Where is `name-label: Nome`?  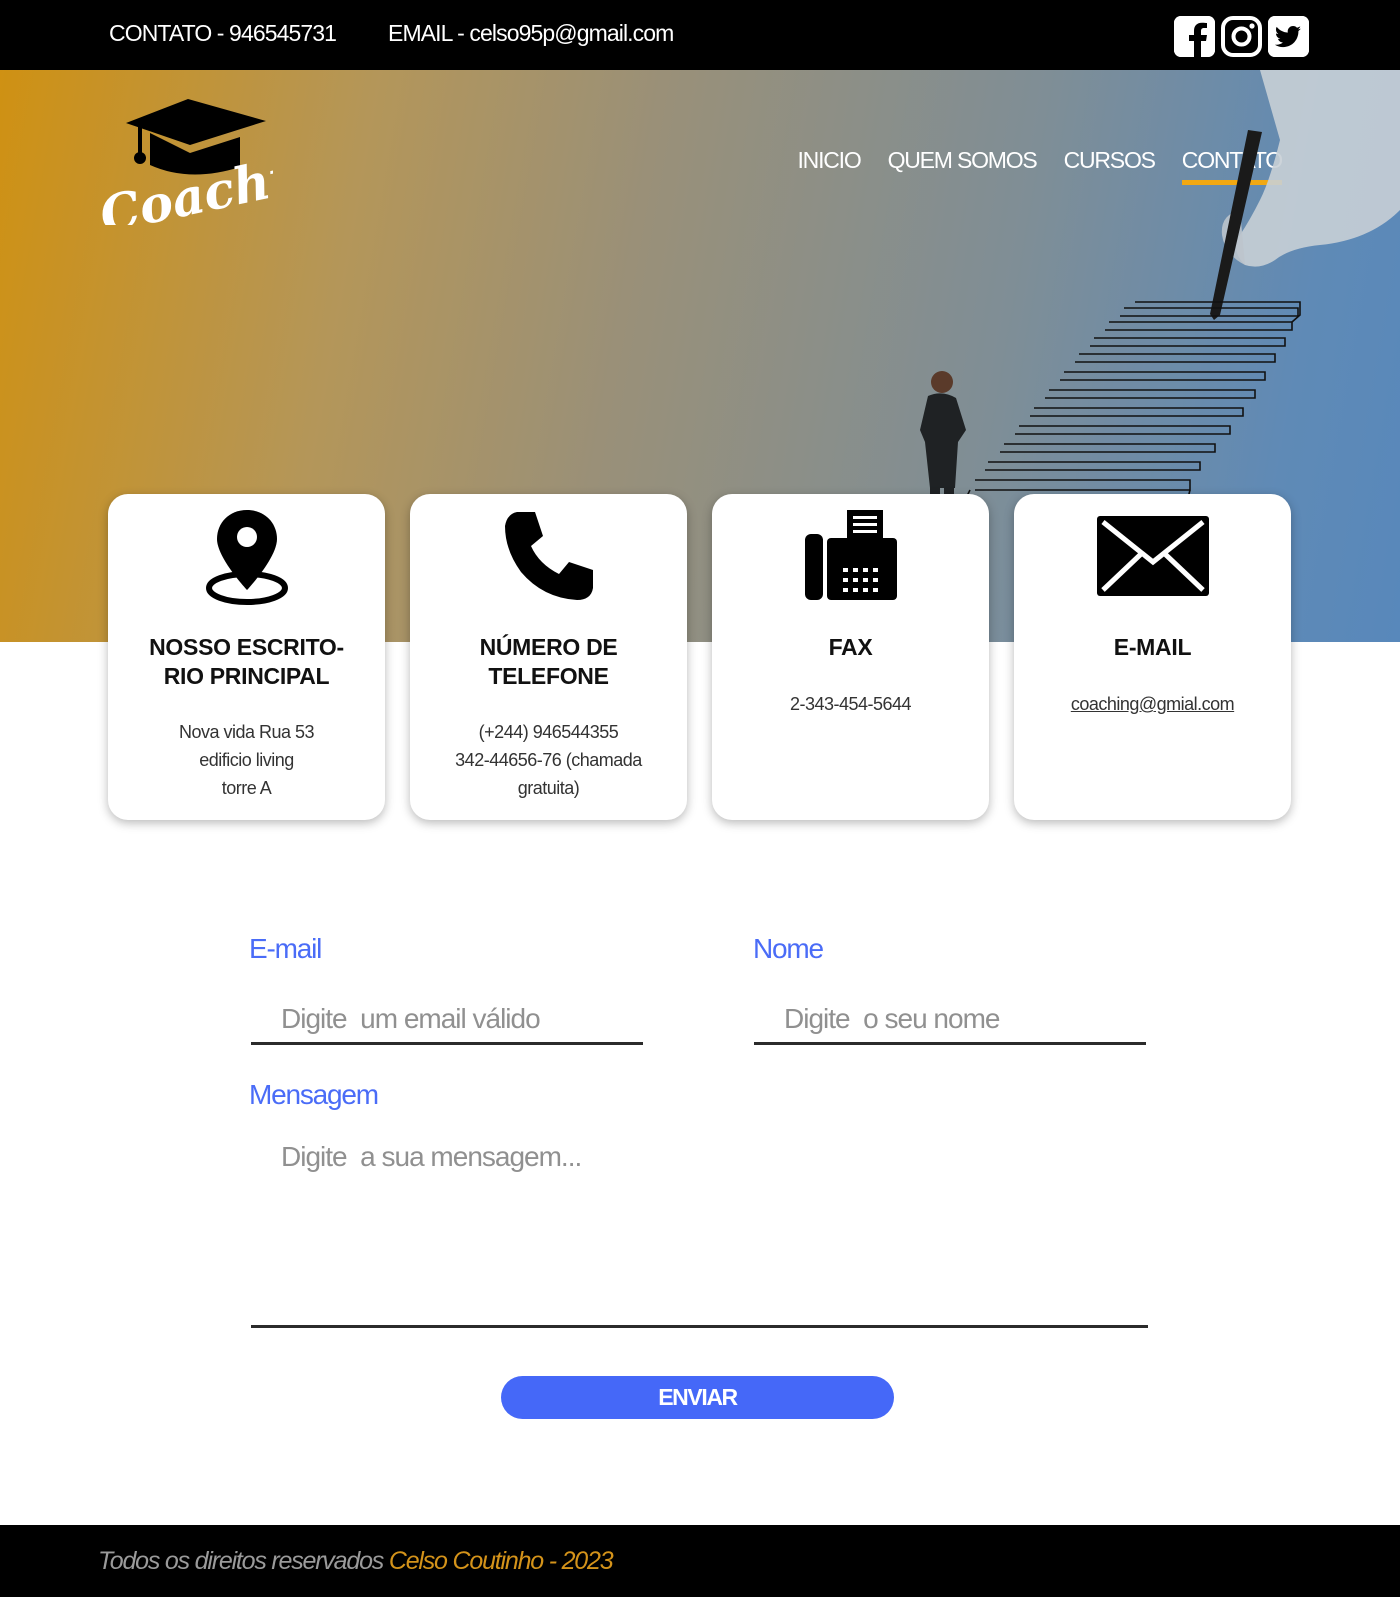 name-label: Nome is located at coordinates (788, 948).